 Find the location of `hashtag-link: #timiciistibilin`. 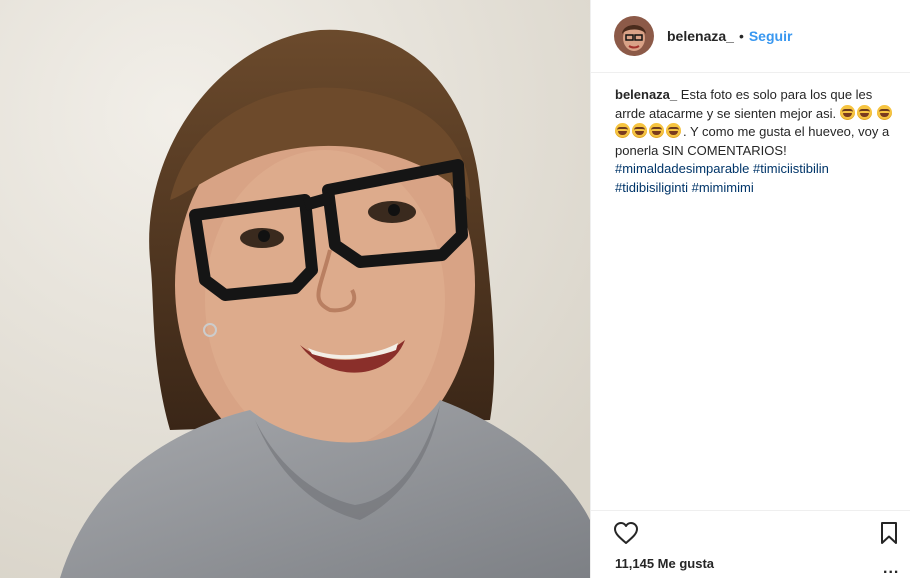

hashtag-link: #timiciistibilin is located at coordinates (791, 168).